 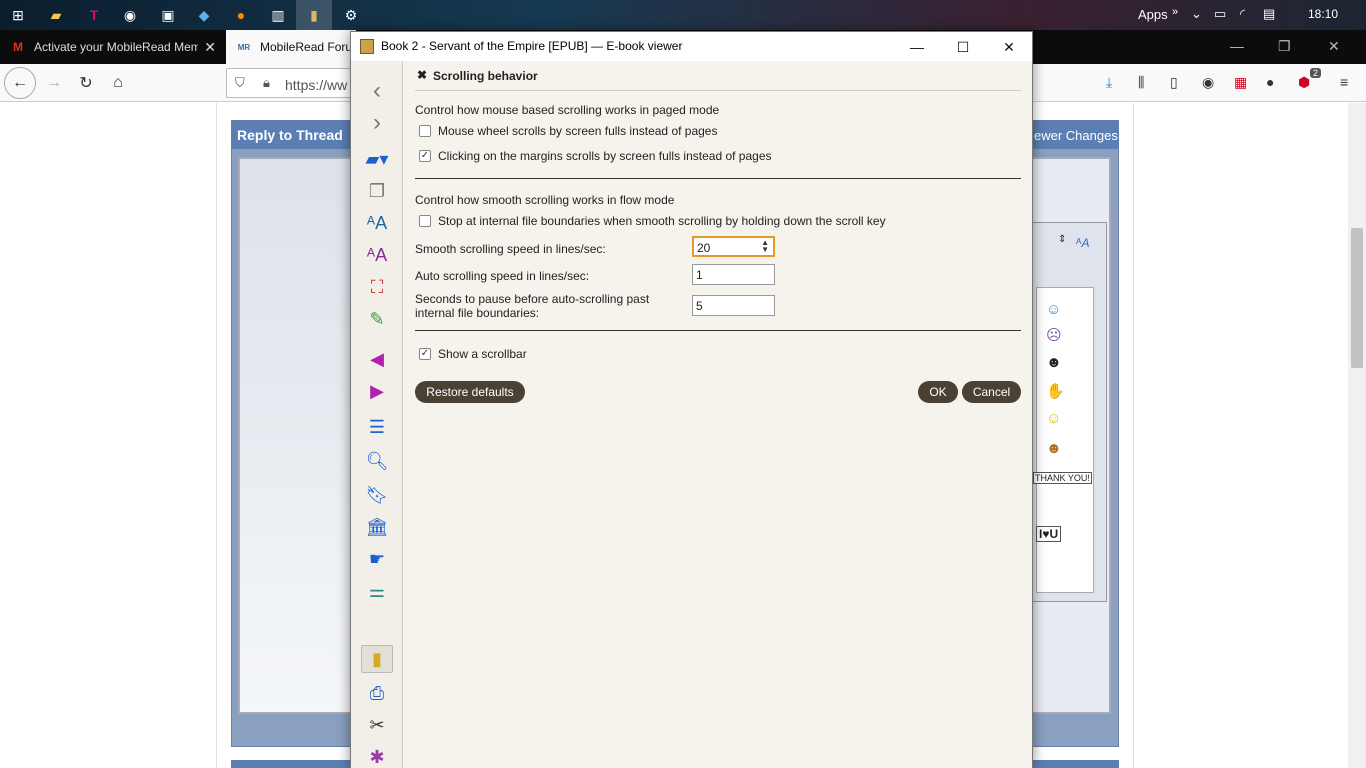 What do you see at coordinates (1141, 82) in the screenshot?
I see `library-icon: ⫼` at bounding box center [1141, 82].